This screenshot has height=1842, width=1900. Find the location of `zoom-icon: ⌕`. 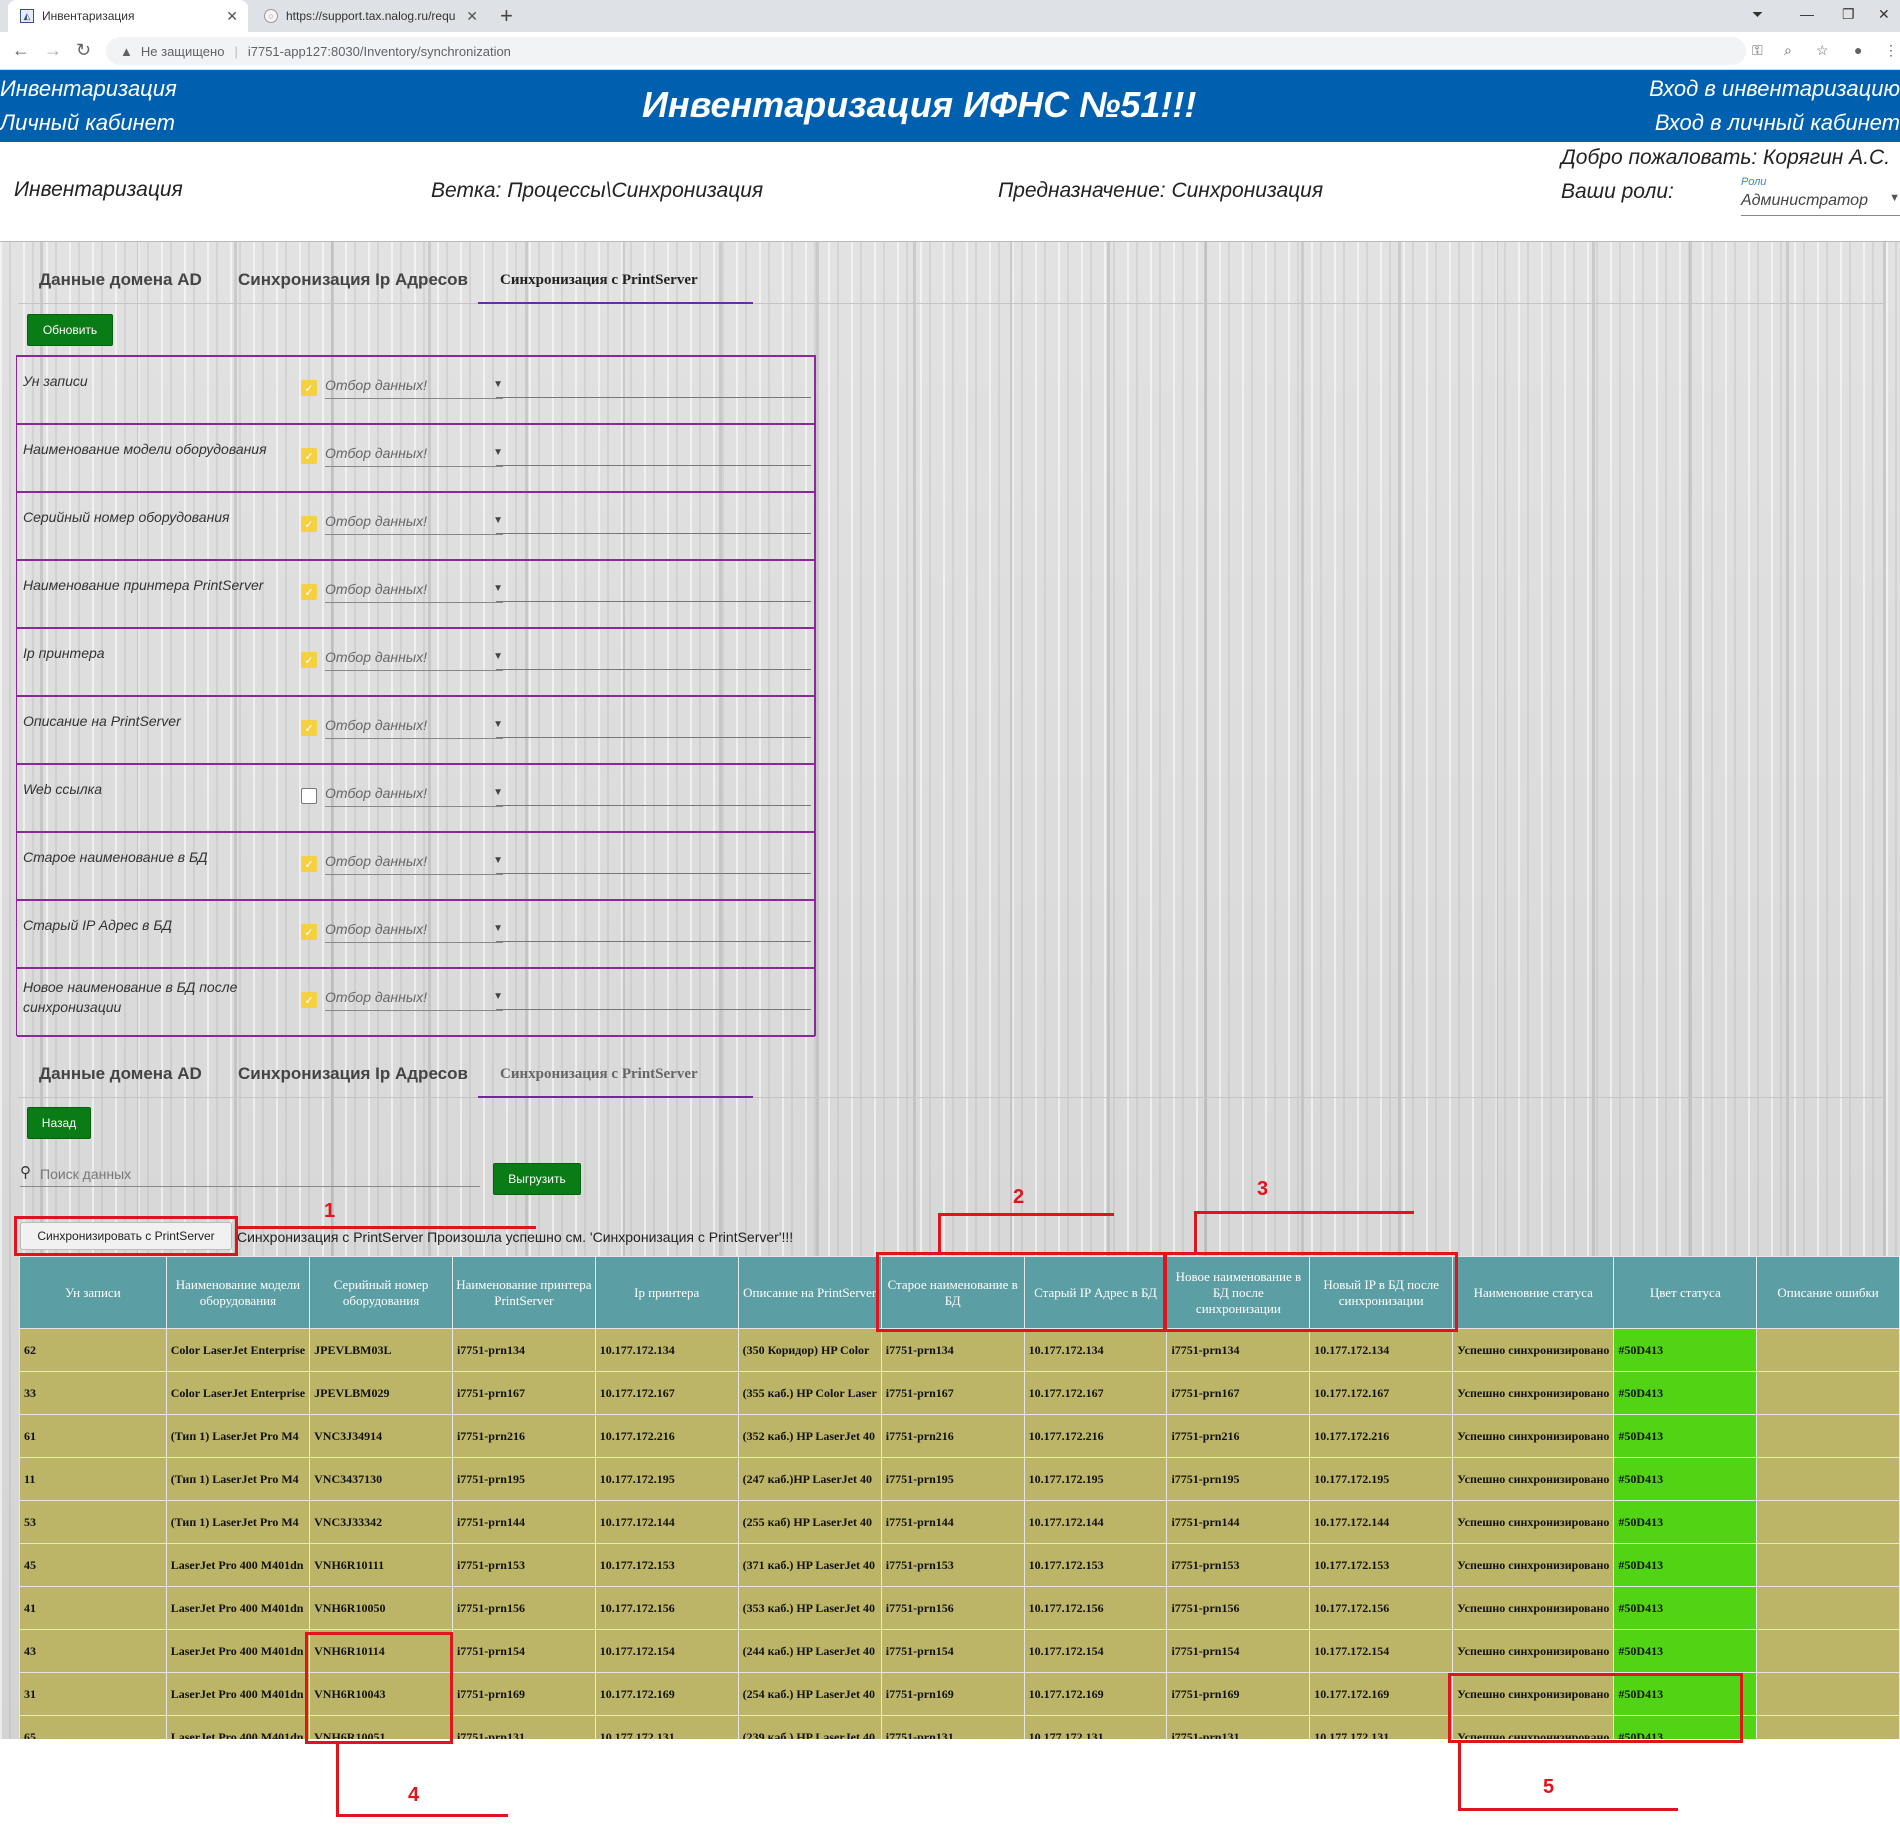

zoom-icon: ⌕ is located at coordinates (1788, 50).